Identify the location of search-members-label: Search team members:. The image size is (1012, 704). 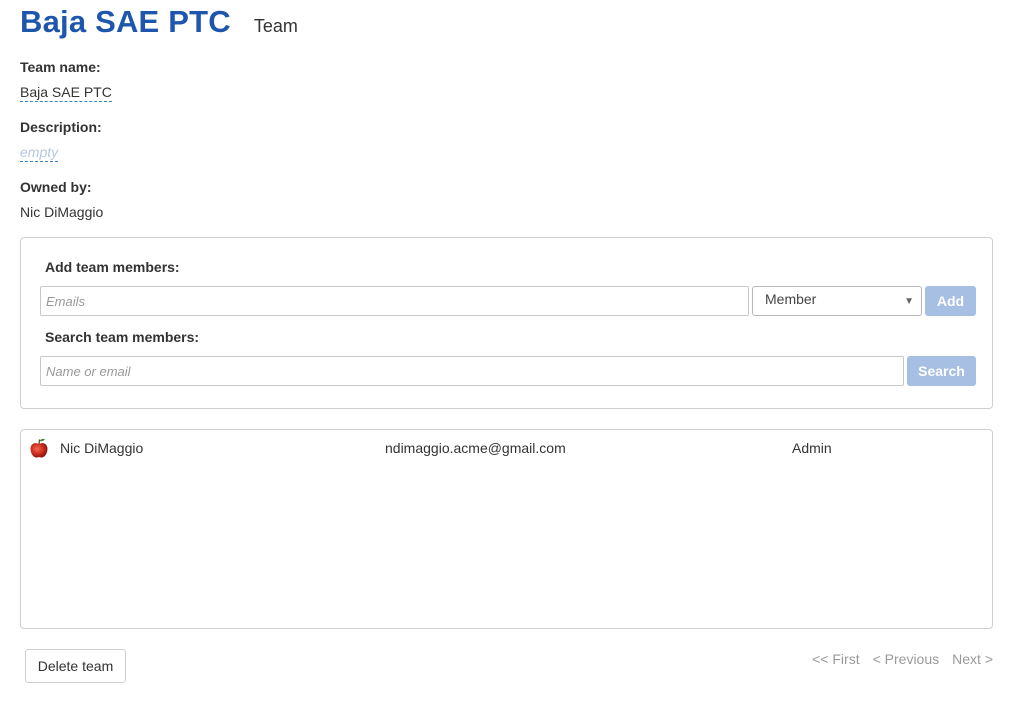
(122, 337).